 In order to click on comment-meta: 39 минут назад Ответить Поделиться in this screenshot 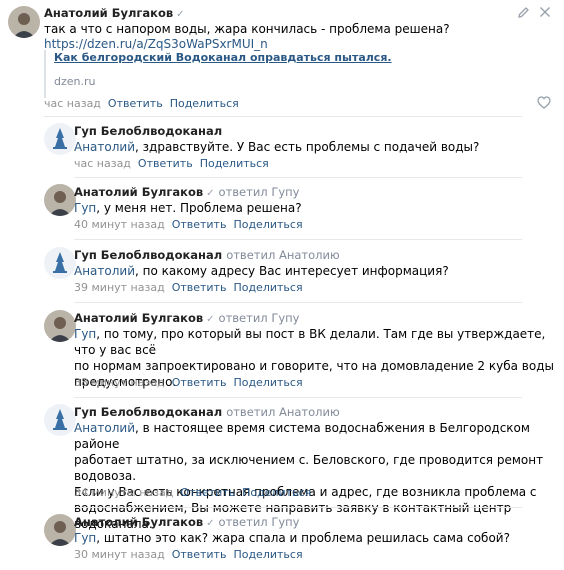, I will do `click(188, 287)`.